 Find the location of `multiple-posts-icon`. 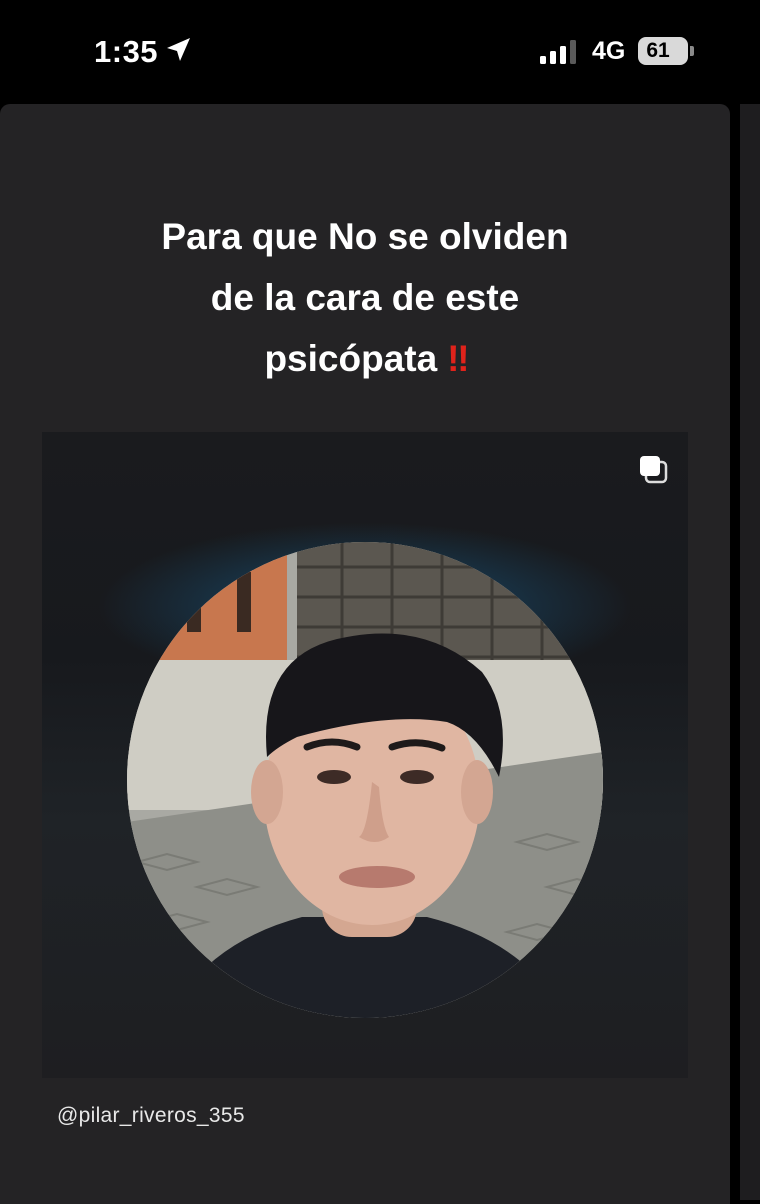

multiple-posts-icon is located at coordinates (654, 470).